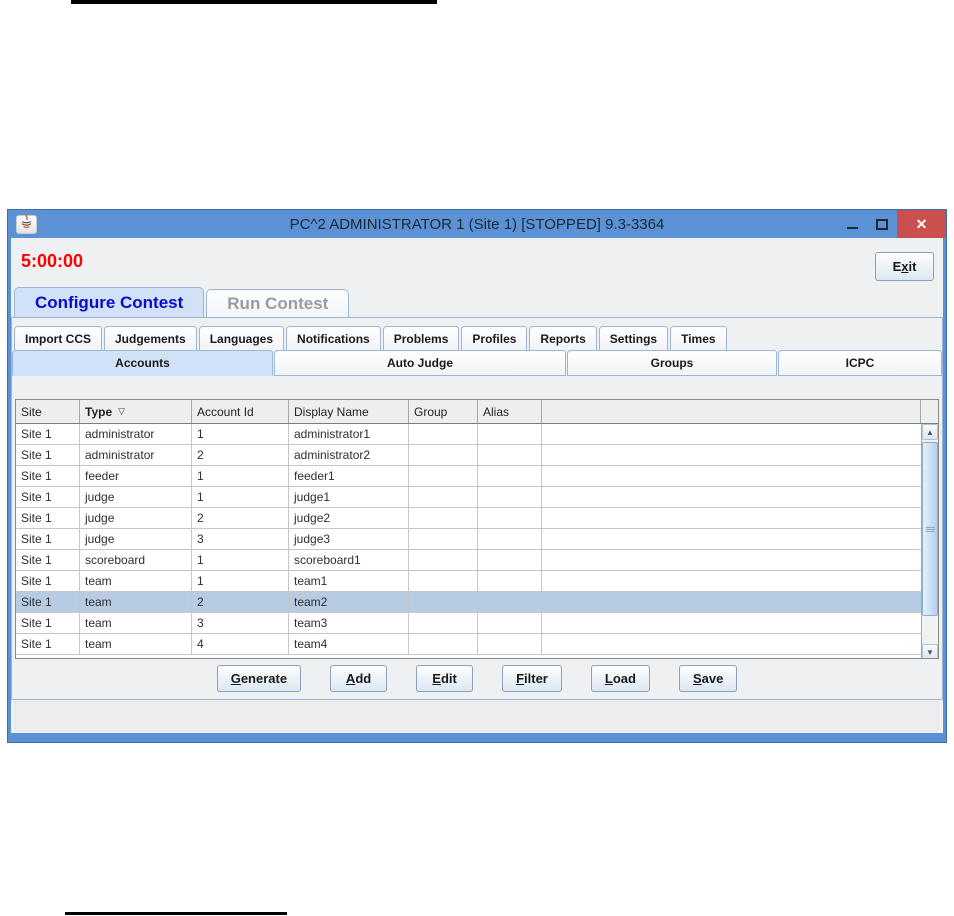 Image resolution: width=954 pixels, height=916 pixels. Describe the element at coordinates (136, 476) in the screenshot. I see `table-cell: feeder` at that location.